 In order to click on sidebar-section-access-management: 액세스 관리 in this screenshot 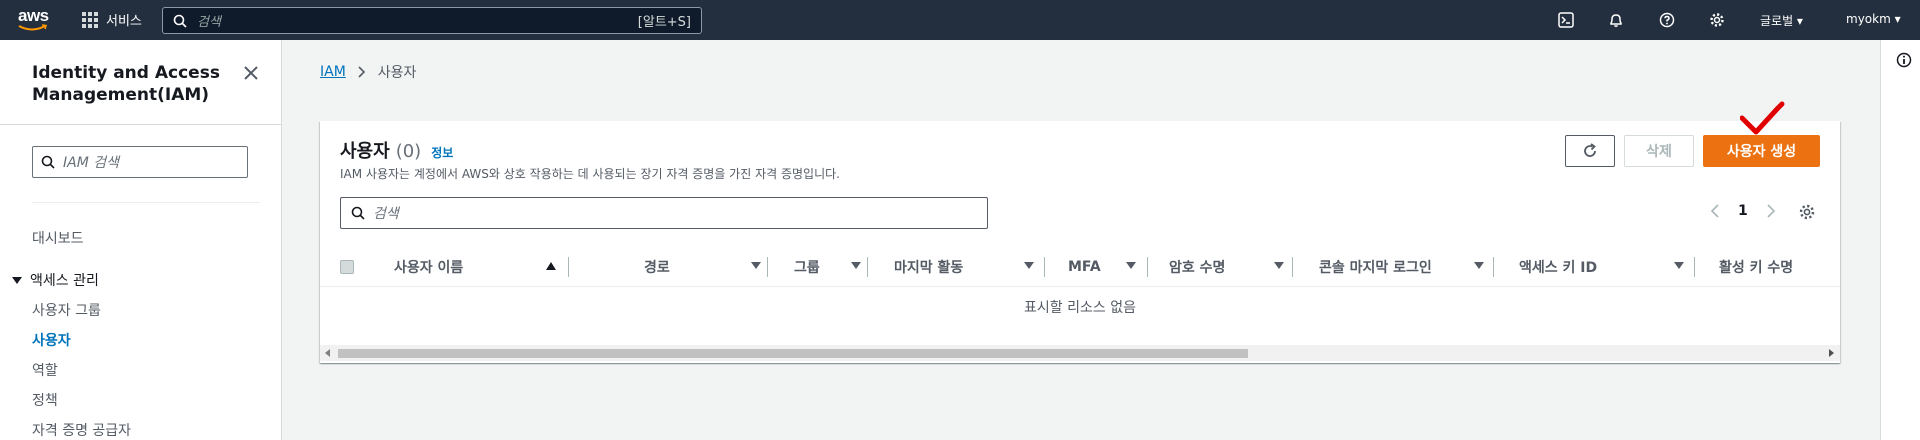, I will do `click(55, 280)`.